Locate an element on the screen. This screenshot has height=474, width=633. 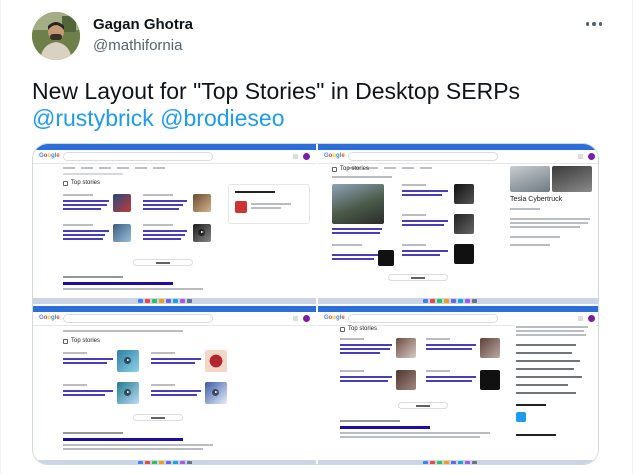
more-options-icon is located at coordinates (594, 24).